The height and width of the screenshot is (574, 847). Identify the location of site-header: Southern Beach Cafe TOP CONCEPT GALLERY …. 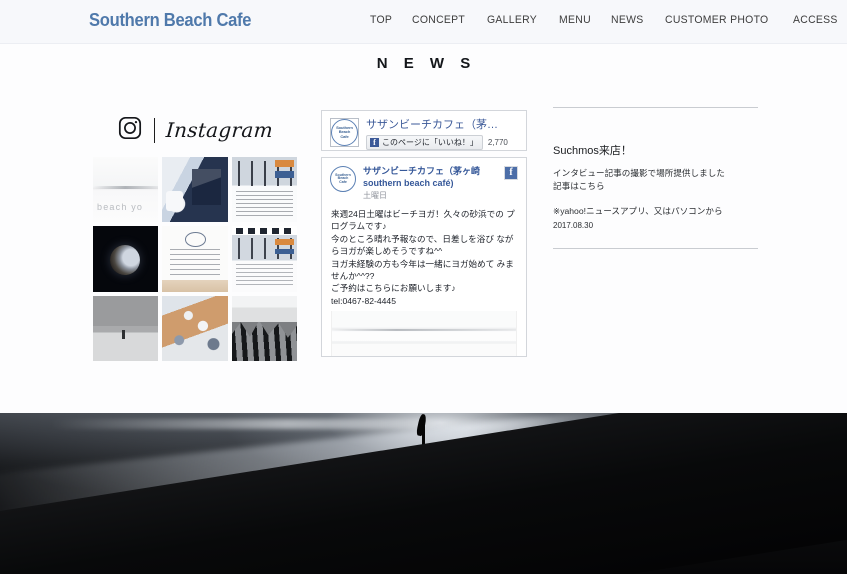
(423, 22).